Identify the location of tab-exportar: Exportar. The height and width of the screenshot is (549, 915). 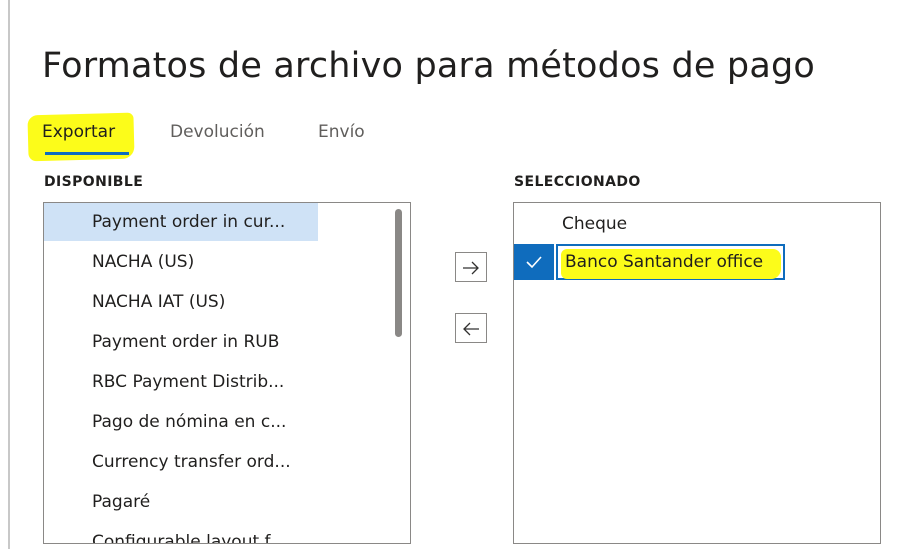
(81, 137).